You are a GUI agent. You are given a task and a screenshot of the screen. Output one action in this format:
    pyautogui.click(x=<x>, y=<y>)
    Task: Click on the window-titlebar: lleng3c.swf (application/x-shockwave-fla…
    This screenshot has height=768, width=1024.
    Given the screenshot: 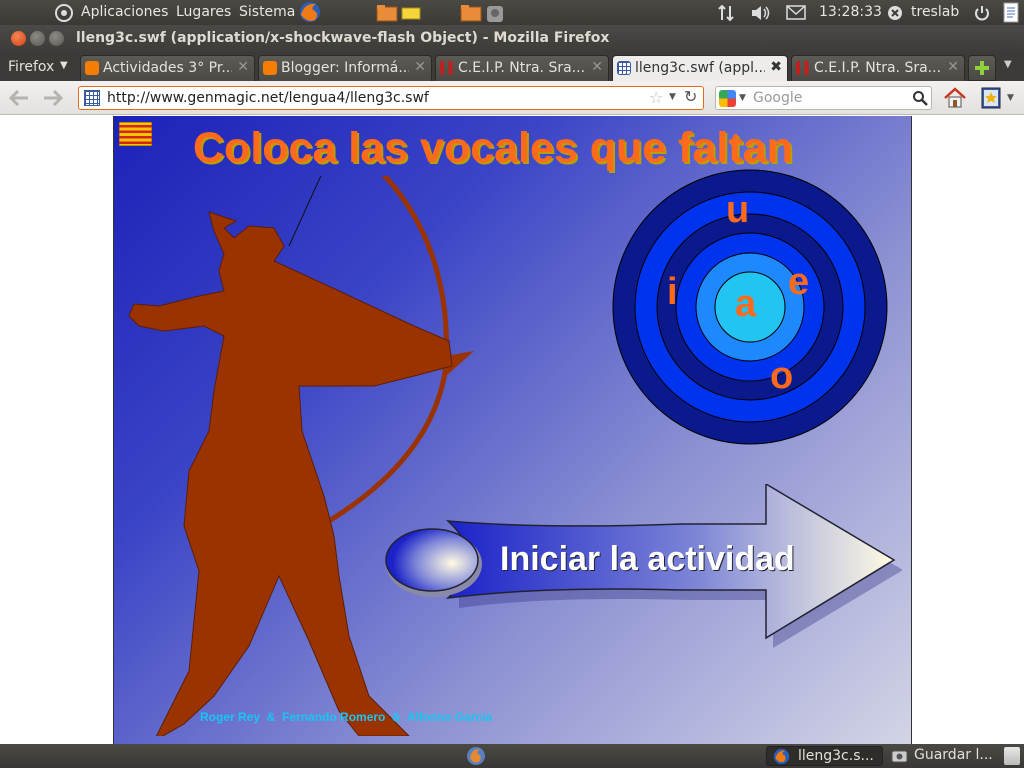 What is the action you would take?
    pyautogui.click(x=512, y=39)
    